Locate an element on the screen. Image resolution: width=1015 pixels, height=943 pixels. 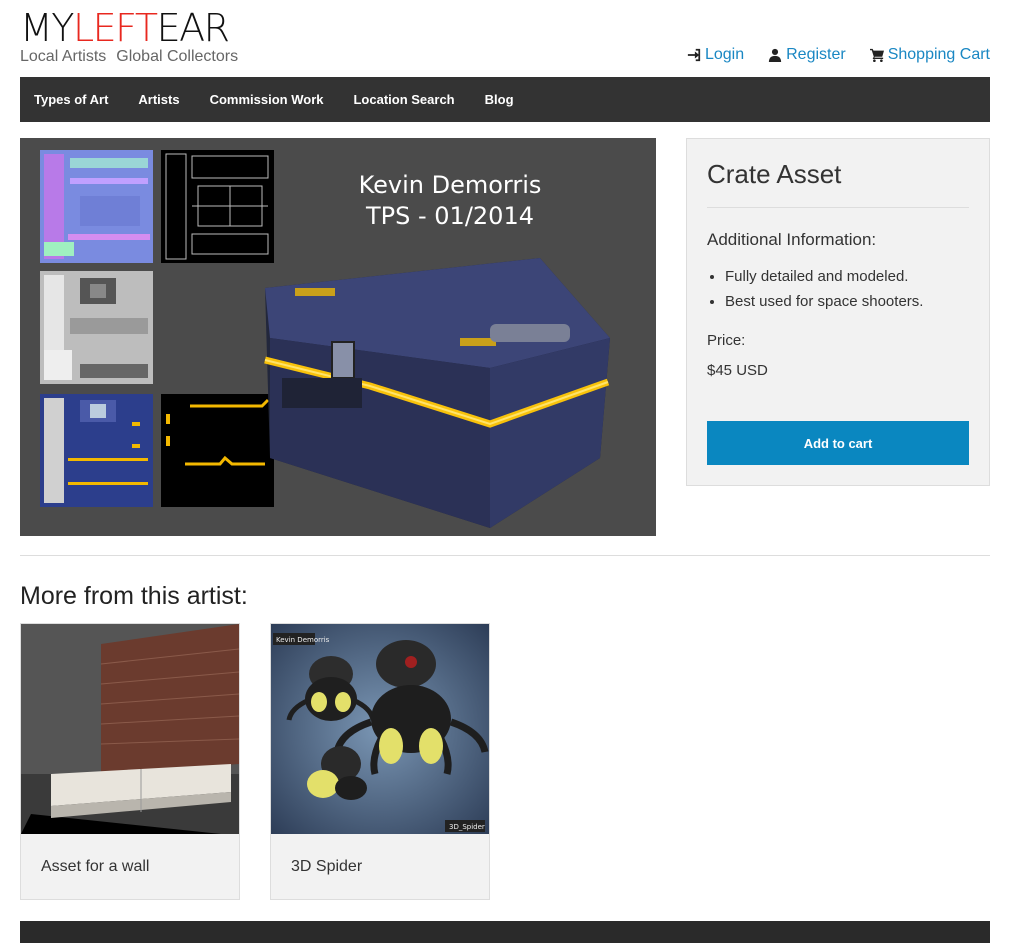
specular-texture is located at coordinates (96, 327).